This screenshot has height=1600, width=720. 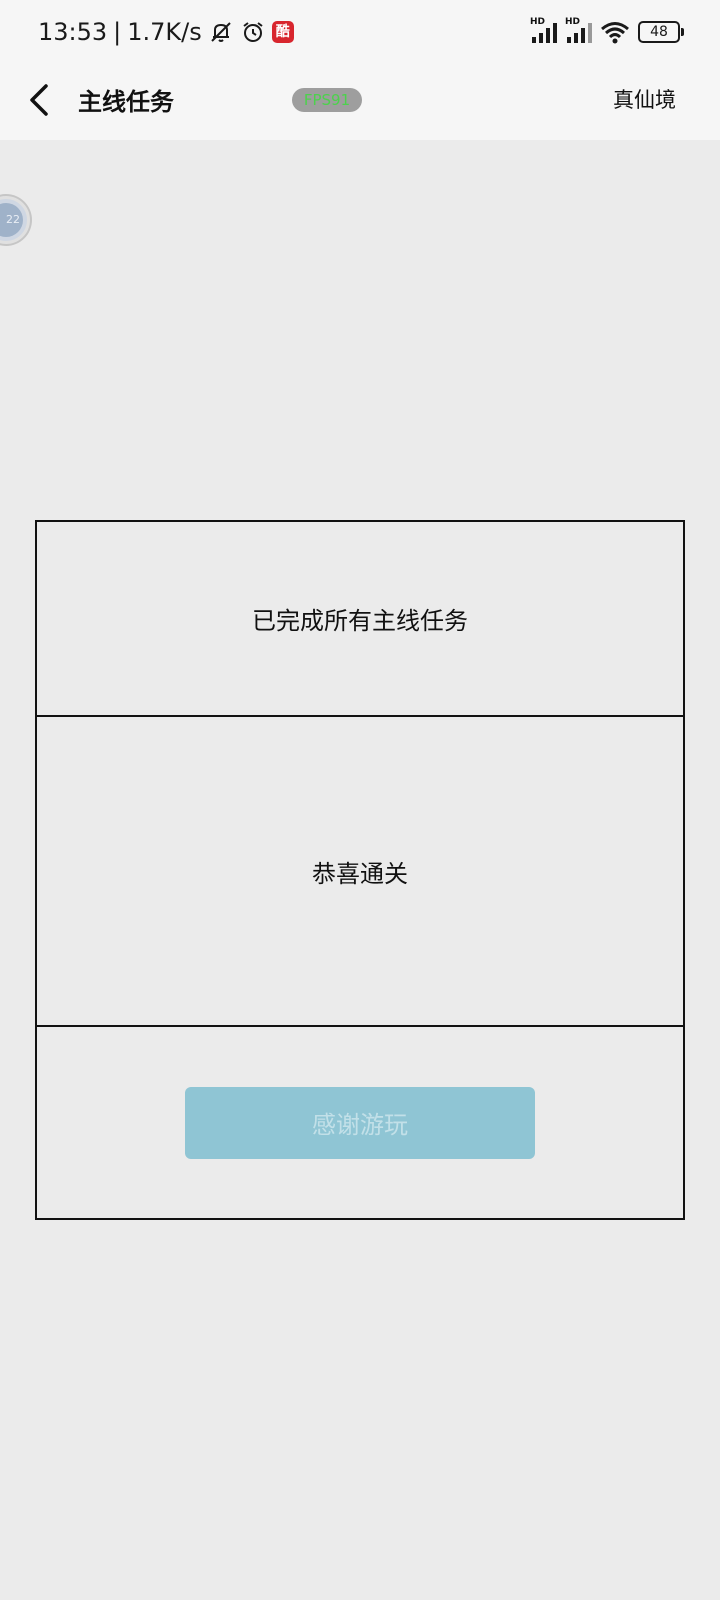 I want to click on status-left: 13:53 | 1.7K/s 酷, so click(x=166, y=32).